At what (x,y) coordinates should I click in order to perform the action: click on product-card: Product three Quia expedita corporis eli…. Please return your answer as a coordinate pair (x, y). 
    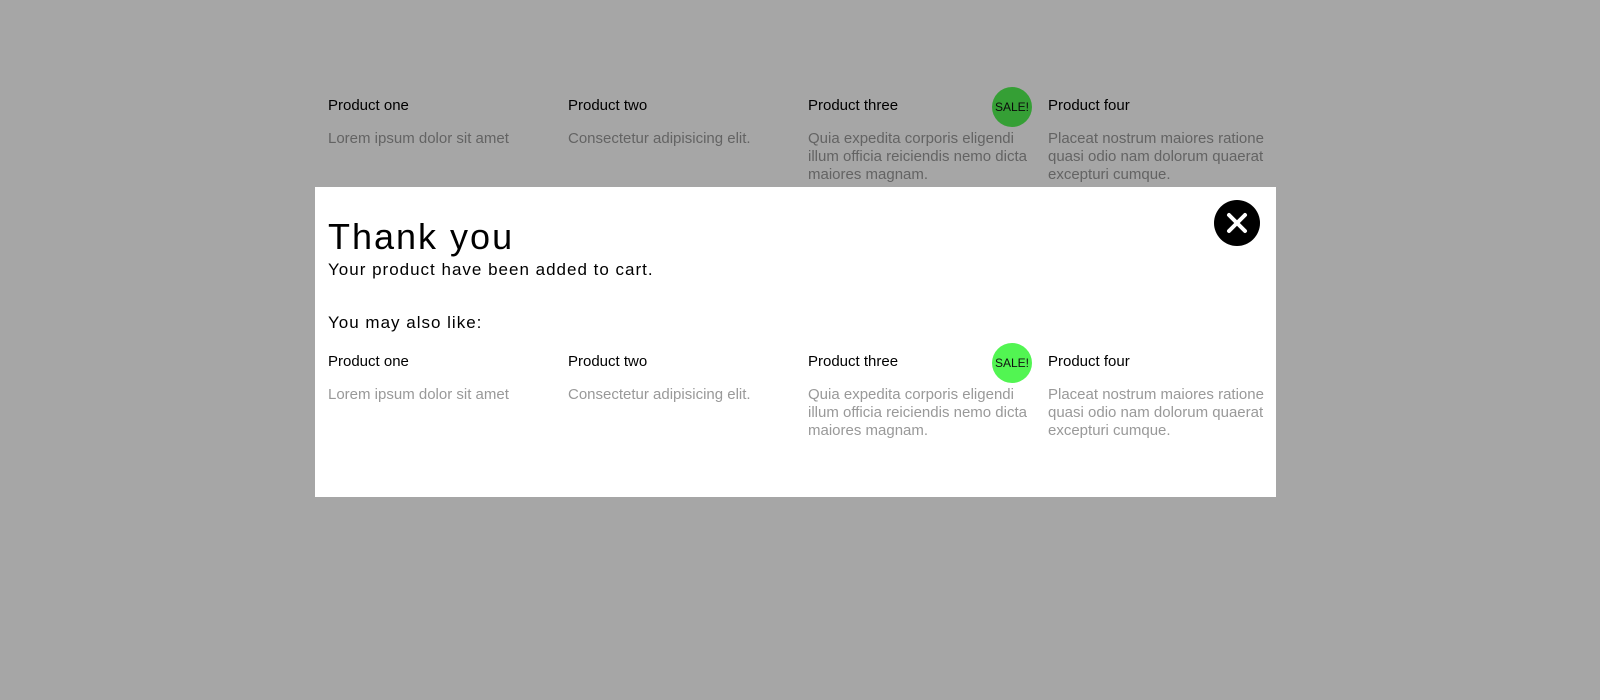
    Looking at the image, I should click on (928, 391).